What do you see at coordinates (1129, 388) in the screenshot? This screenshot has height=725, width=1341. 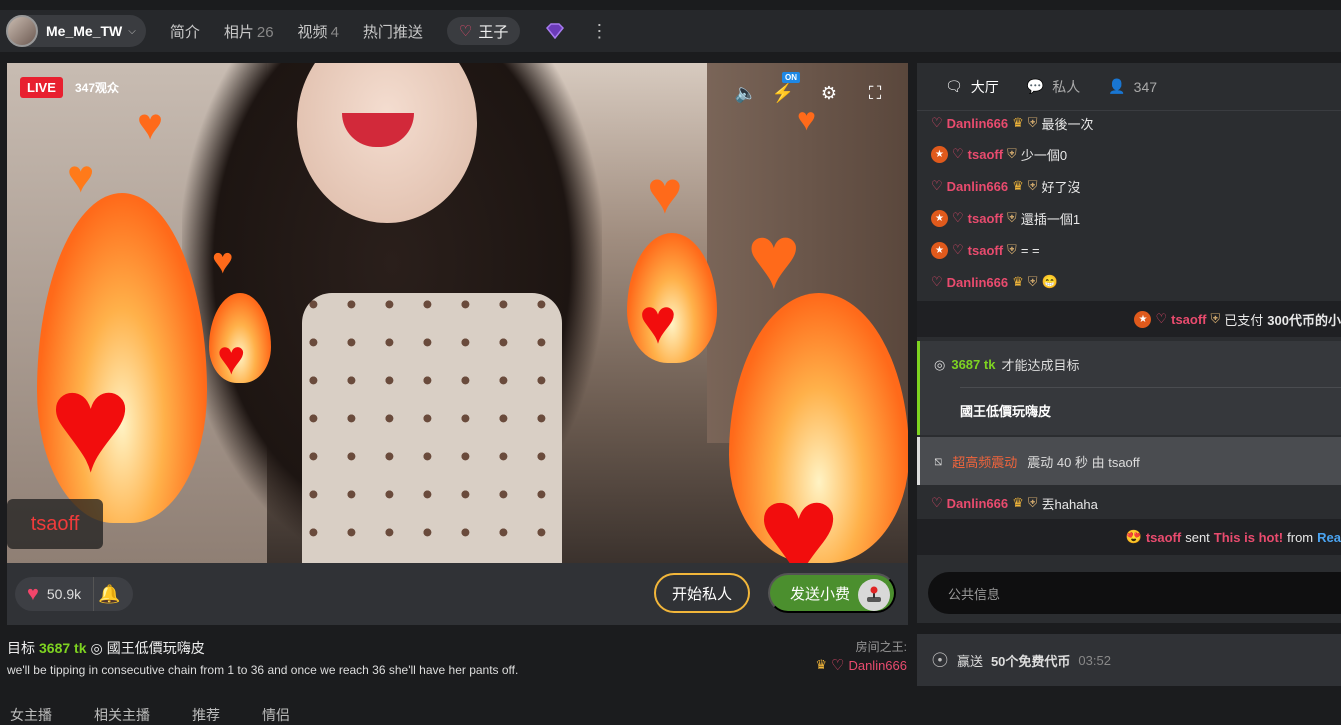 I see `goal-notice: ◎ 3687 tk 才能达成目标 國王低價玩嗨皮` at bounding box center [1129, 388].